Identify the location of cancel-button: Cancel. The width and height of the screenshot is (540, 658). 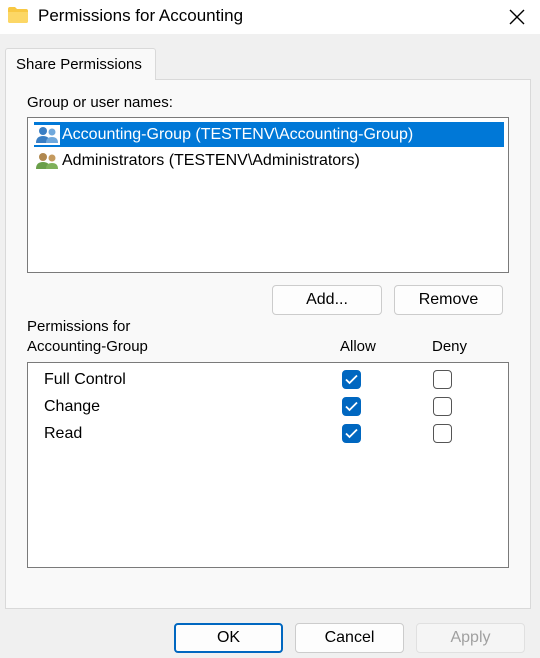
(349, 638).